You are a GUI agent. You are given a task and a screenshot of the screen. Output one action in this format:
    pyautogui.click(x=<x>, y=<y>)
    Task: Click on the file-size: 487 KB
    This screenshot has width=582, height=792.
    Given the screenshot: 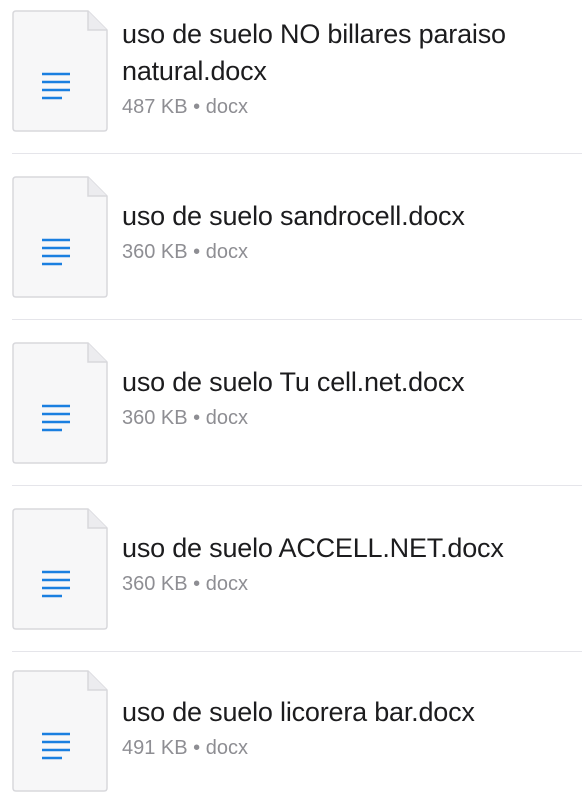 What is the action you would take?
    pyautogui.click(x=155, y=107)
    